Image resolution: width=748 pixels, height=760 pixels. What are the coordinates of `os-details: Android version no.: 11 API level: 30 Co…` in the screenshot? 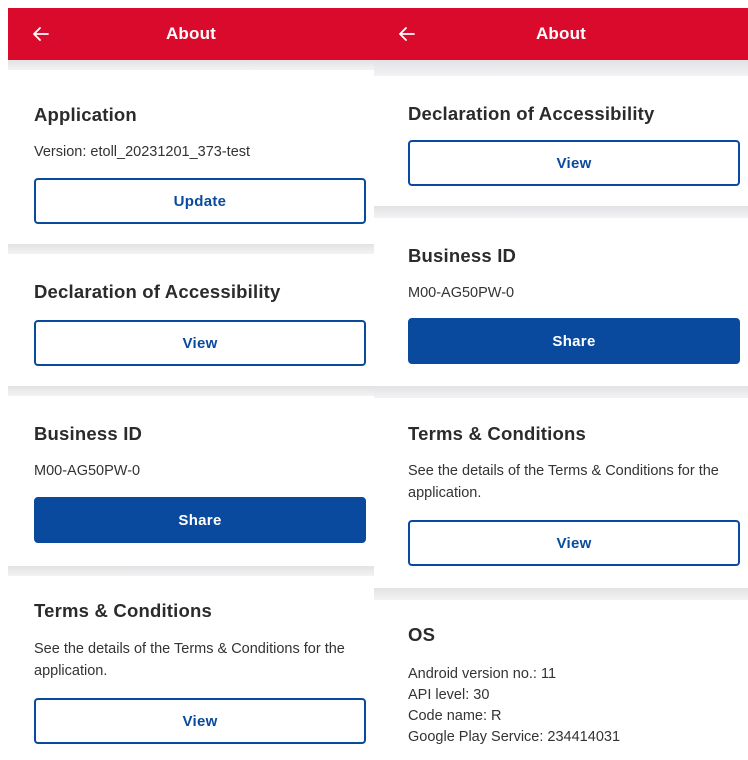 It's located at (575, 706).